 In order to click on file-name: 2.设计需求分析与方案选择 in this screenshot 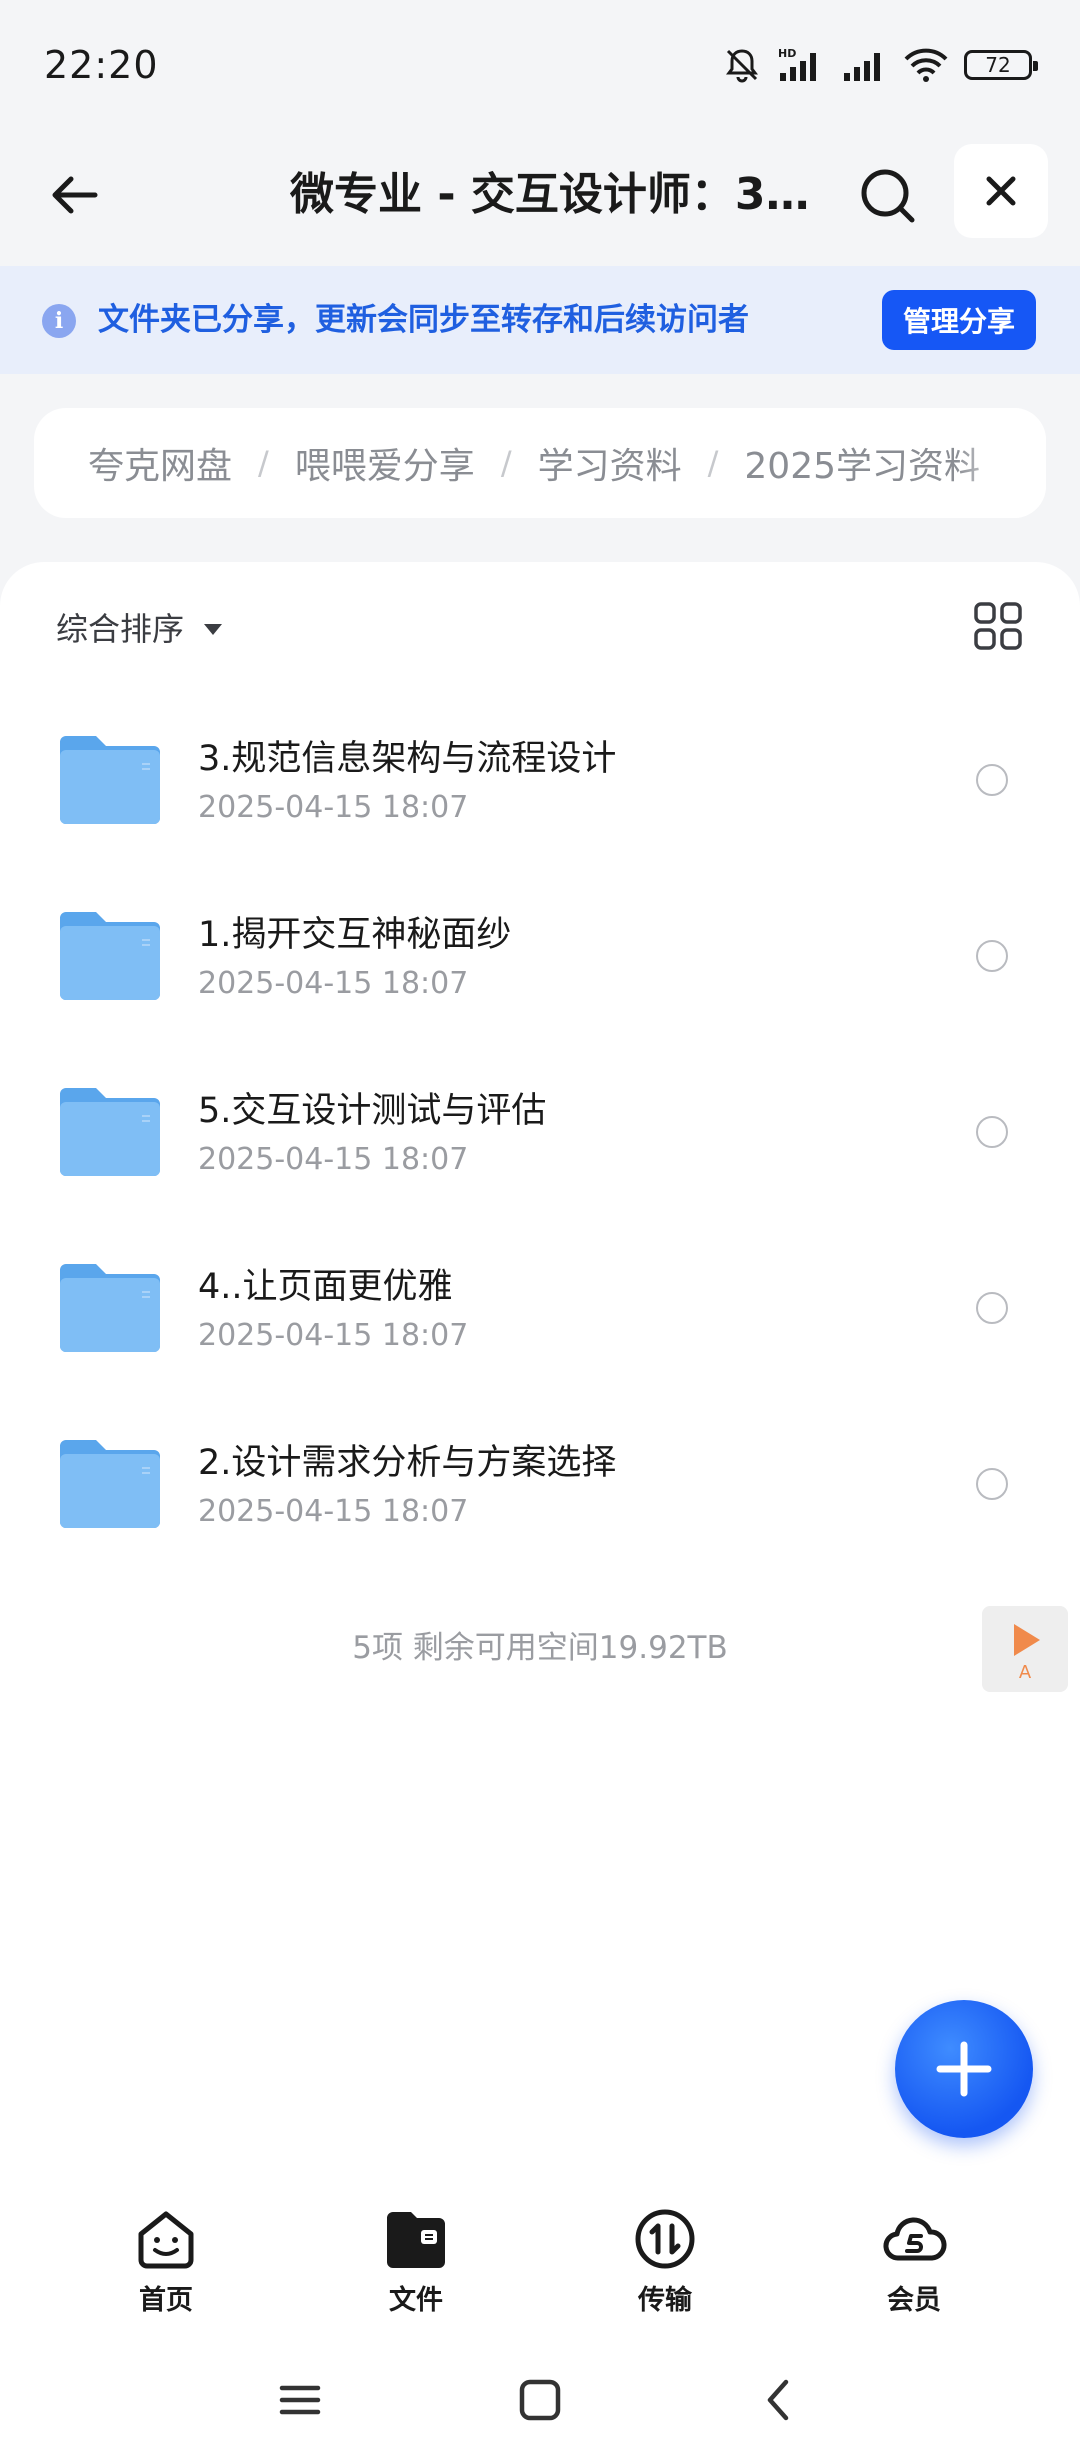, I will do `click(407, 1463)`.